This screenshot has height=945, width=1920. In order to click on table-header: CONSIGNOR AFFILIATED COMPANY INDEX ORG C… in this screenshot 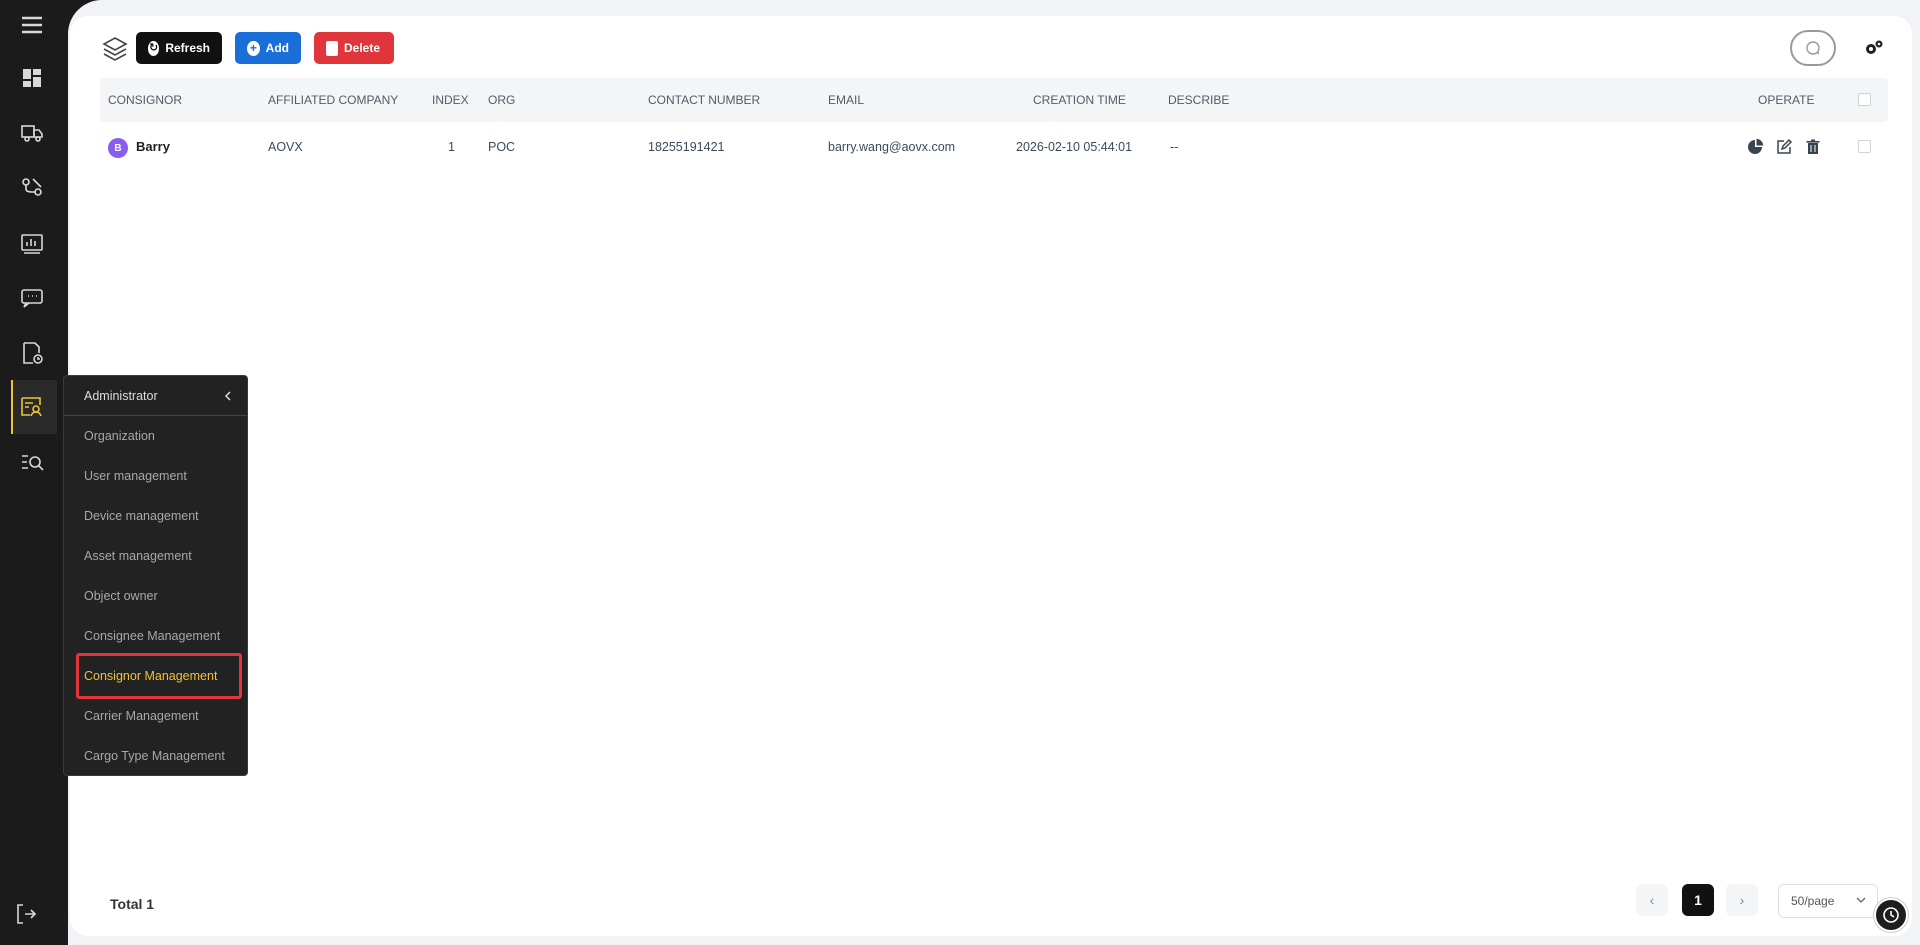, I will do `click(994, 100)`.